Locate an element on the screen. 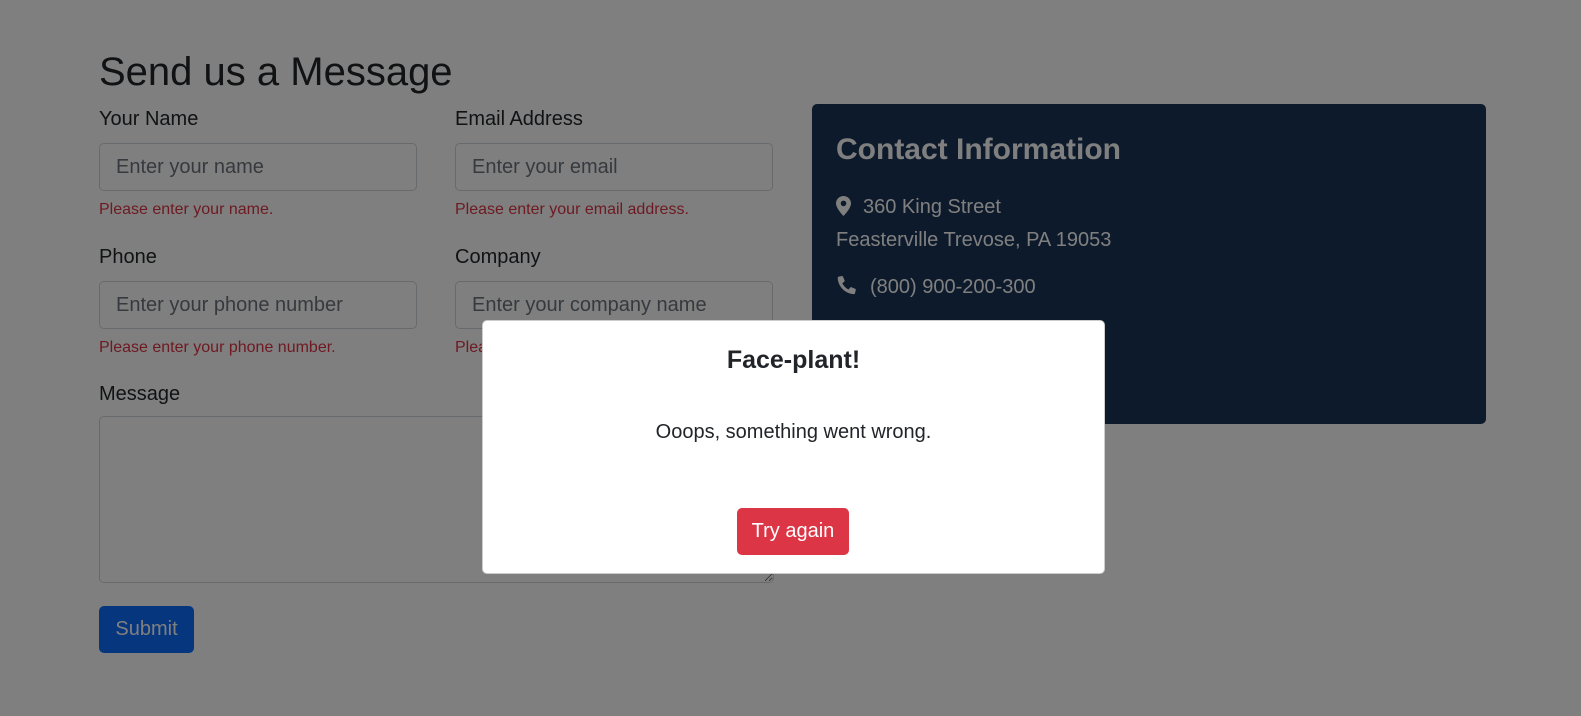 This screenshot has width=1581, height=716. modal-title: Face-plant! is located at coordinates (793, 360).